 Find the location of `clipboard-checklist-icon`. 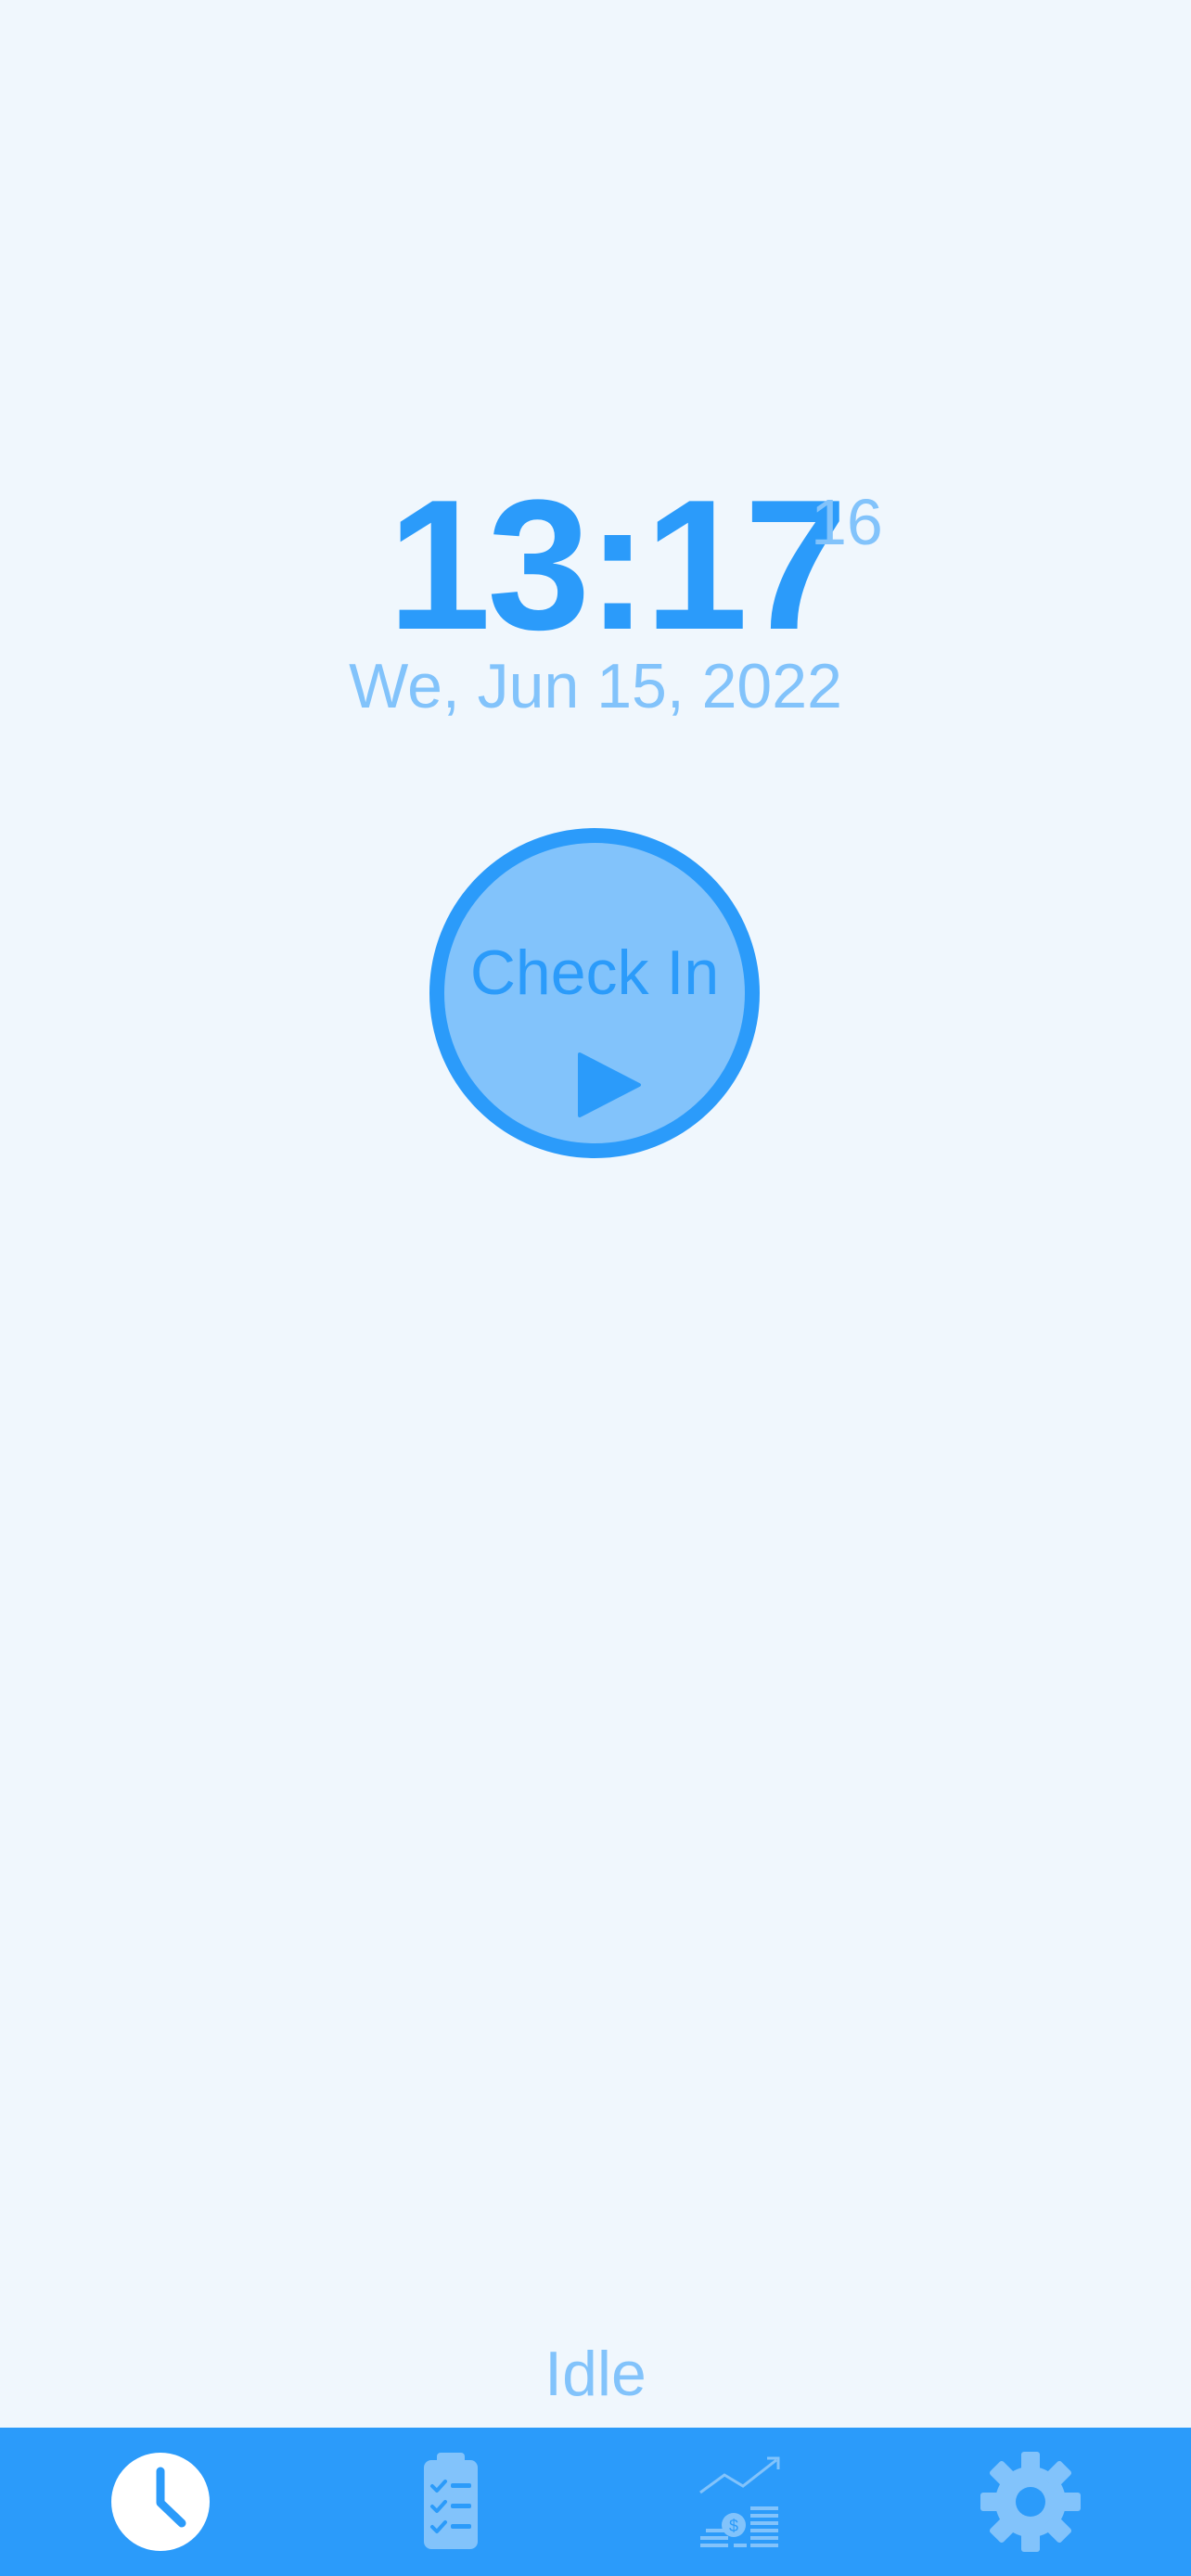

clipboard-checklist-icon is located at coordinates (451, 2501).